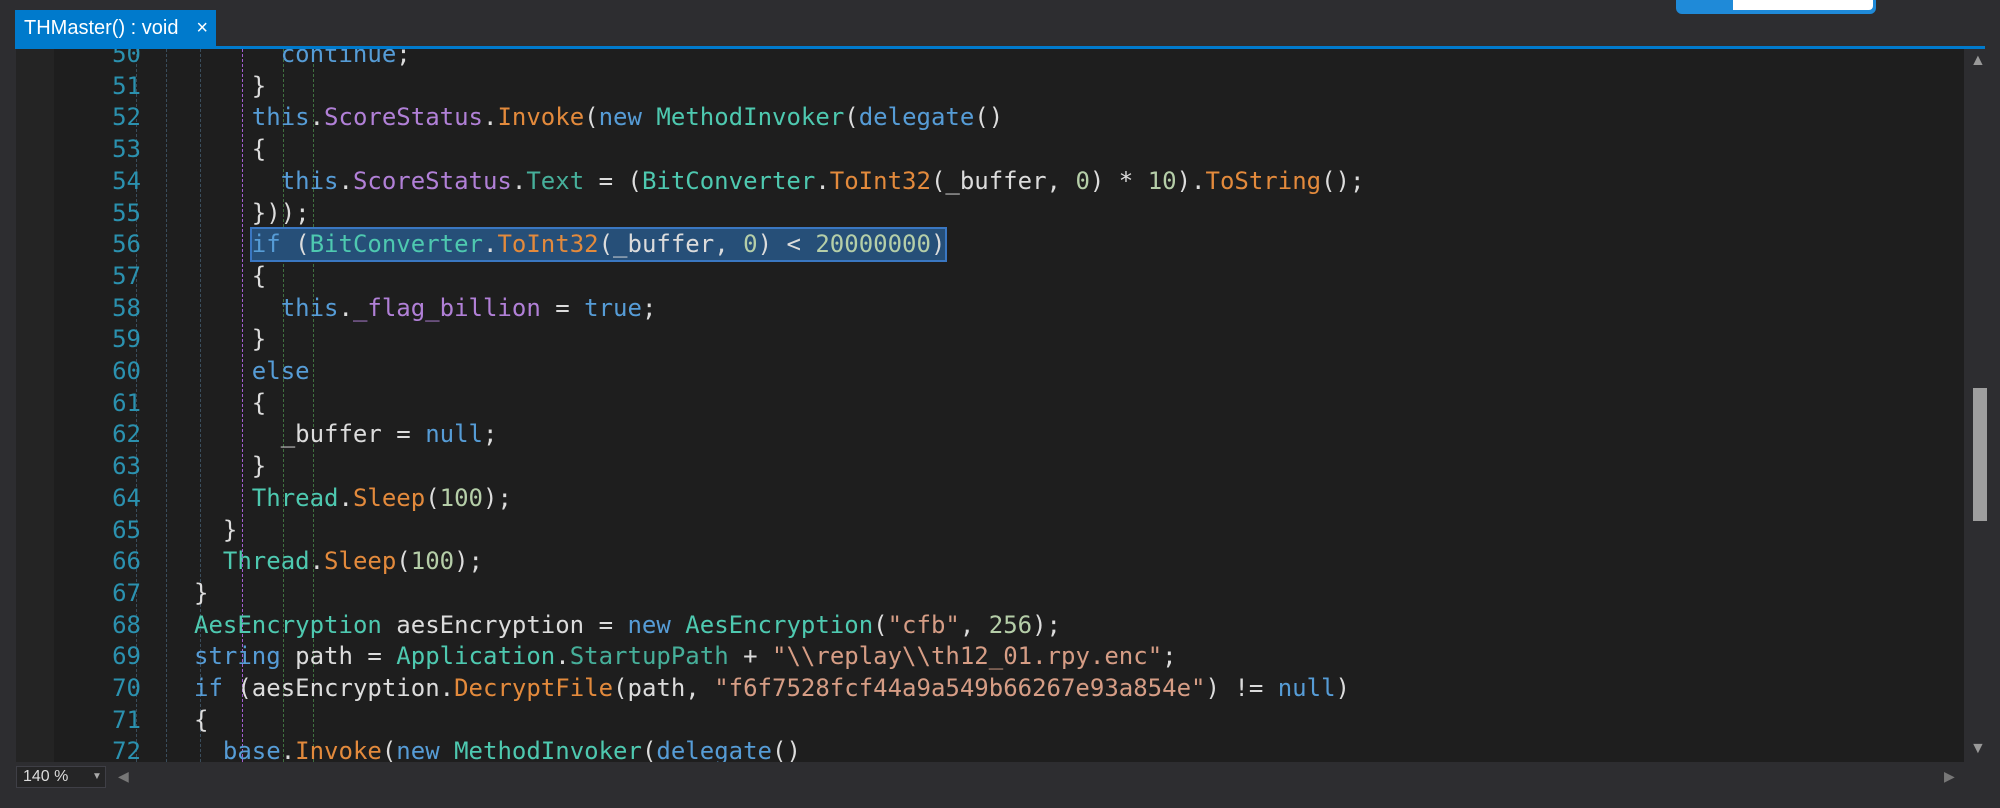  I want to click on code-token: Text, so click(555, 180).